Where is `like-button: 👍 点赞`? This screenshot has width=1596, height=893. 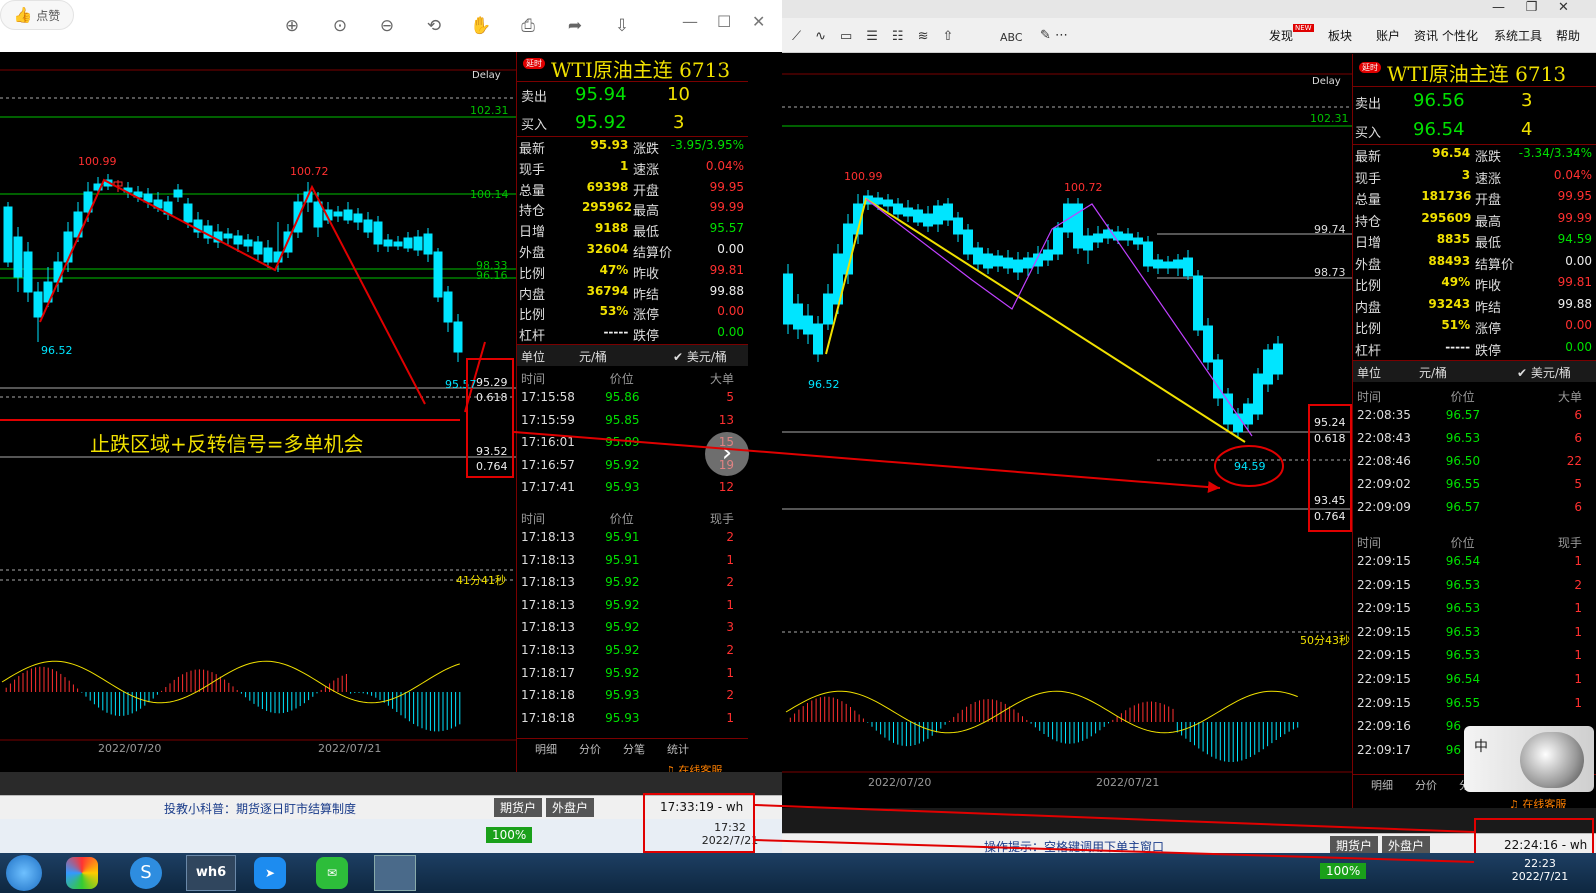
like-button: 👍 点赞 is located at coordinates (37, 15).